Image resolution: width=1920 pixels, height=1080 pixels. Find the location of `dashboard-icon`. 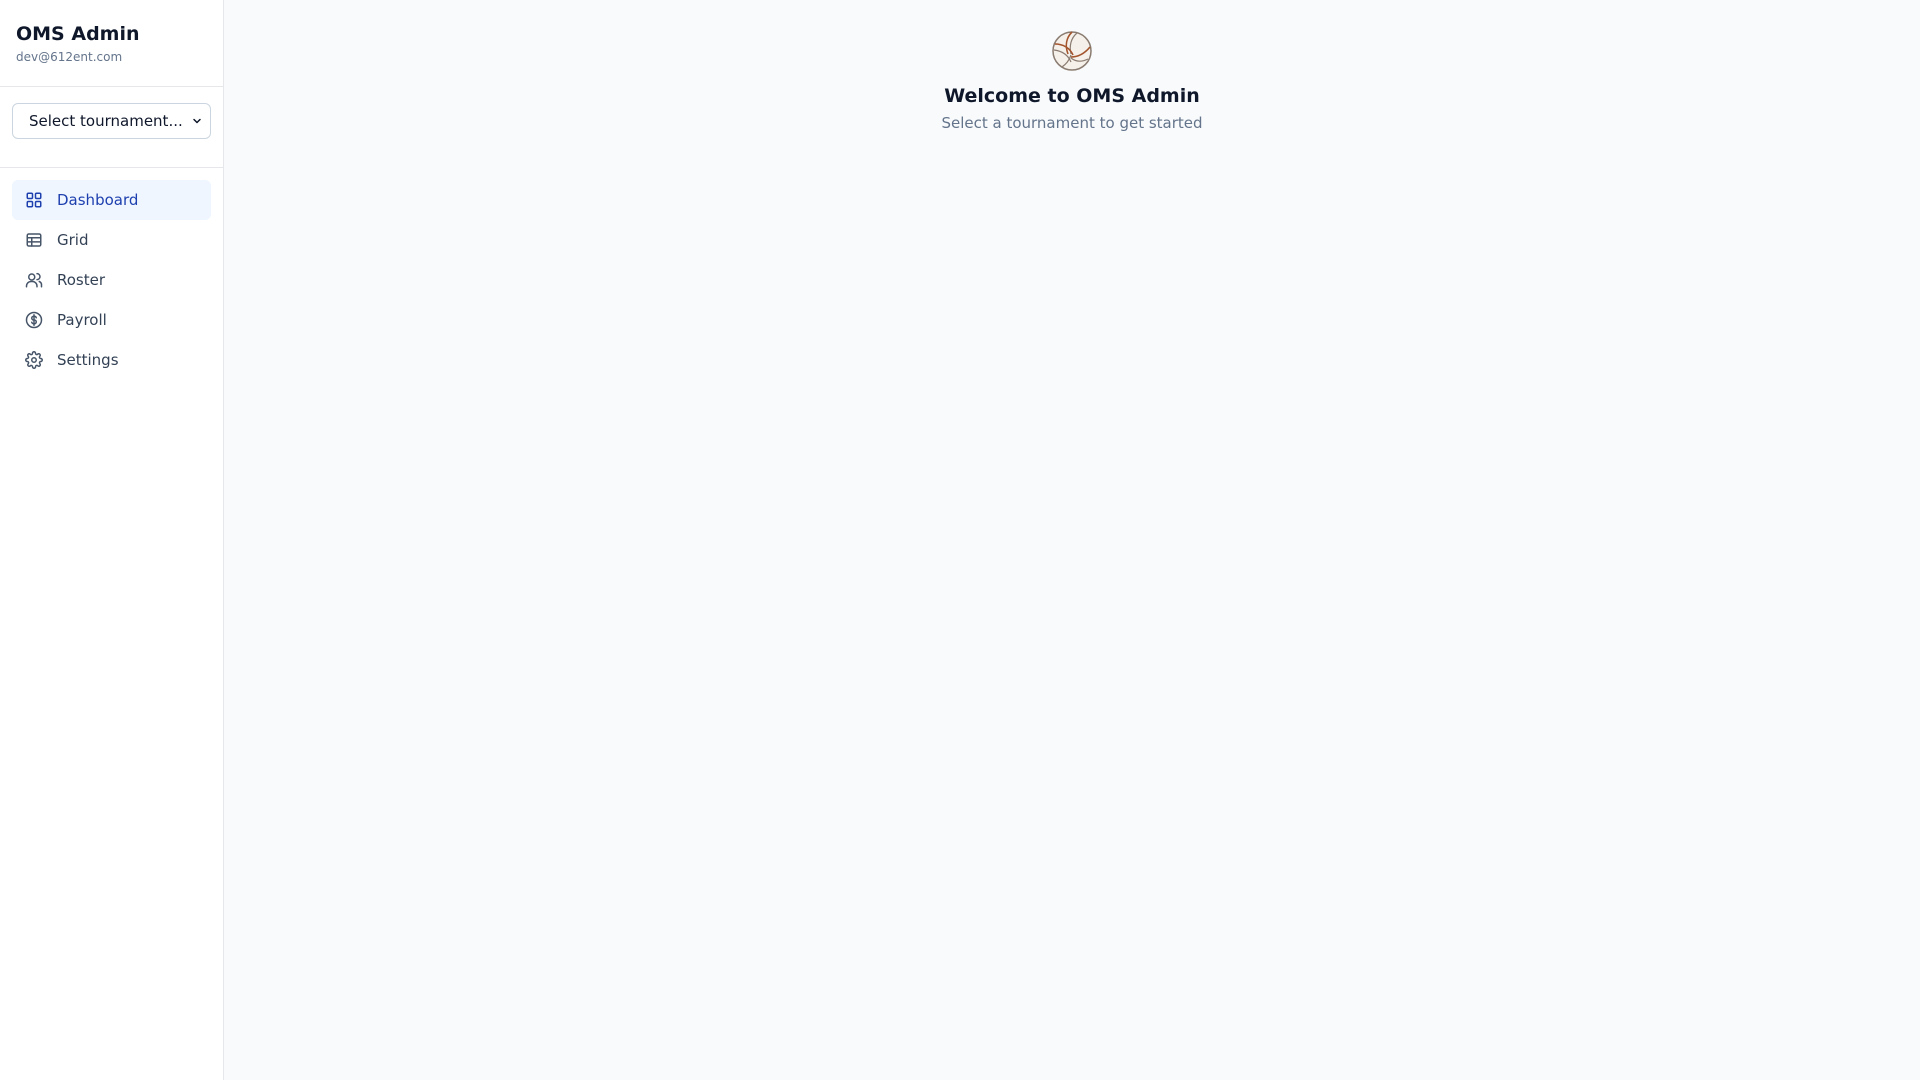

dashboard-icon is located at coordinates (34, 200).